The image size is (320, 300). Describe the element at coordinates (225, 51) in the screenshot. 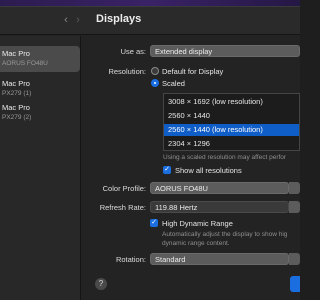

I see `use-as-popup: Extended display` at that location.